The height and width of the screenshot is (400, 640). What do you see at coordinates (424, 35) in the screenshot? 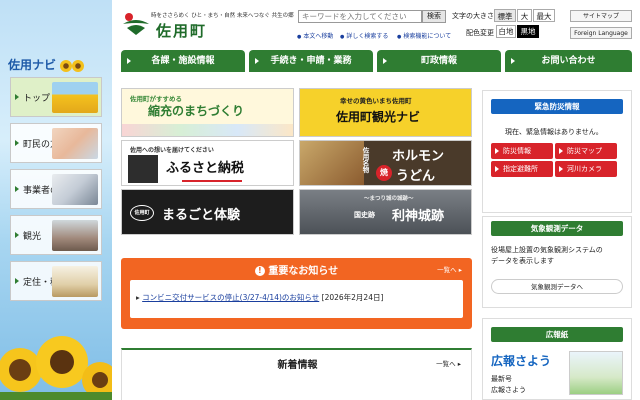
I see `search-help-link: 検索機能について` at bounding box center [424, 35].